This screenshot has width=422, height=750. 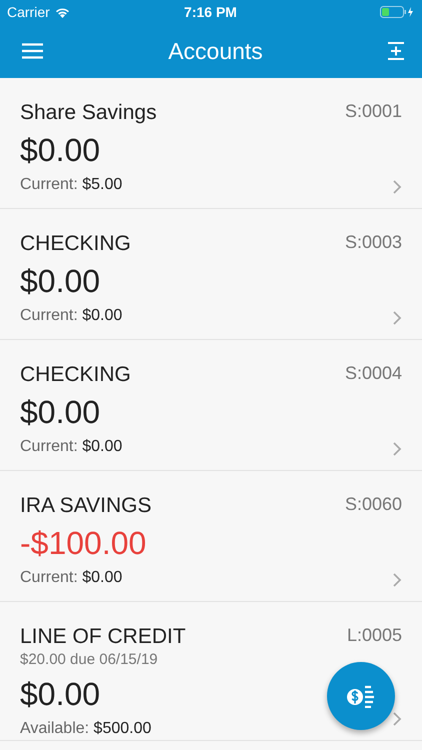 I want to click on coin-list-icon, so click(x=361, y=696).